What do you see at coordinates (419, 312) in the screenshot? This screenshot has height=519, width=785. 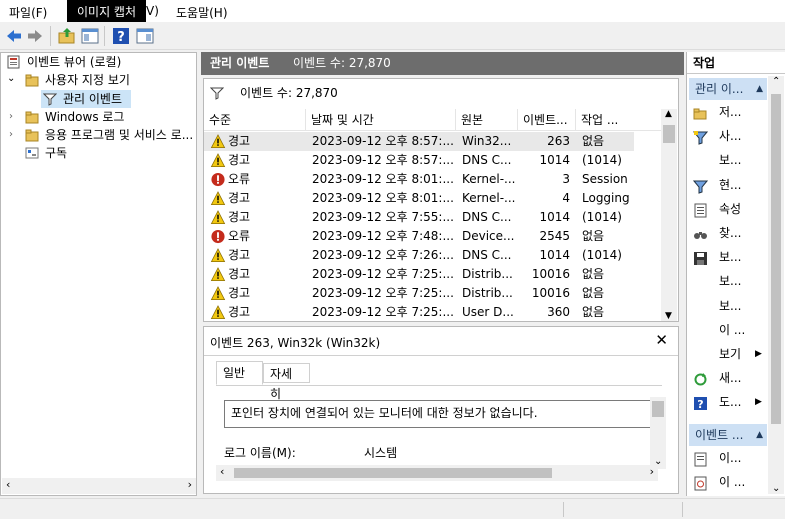 I see `table-row: 경고 2023-09-12 오후 7:25:... User D... 360 없음` at bounding box center [419, 312].